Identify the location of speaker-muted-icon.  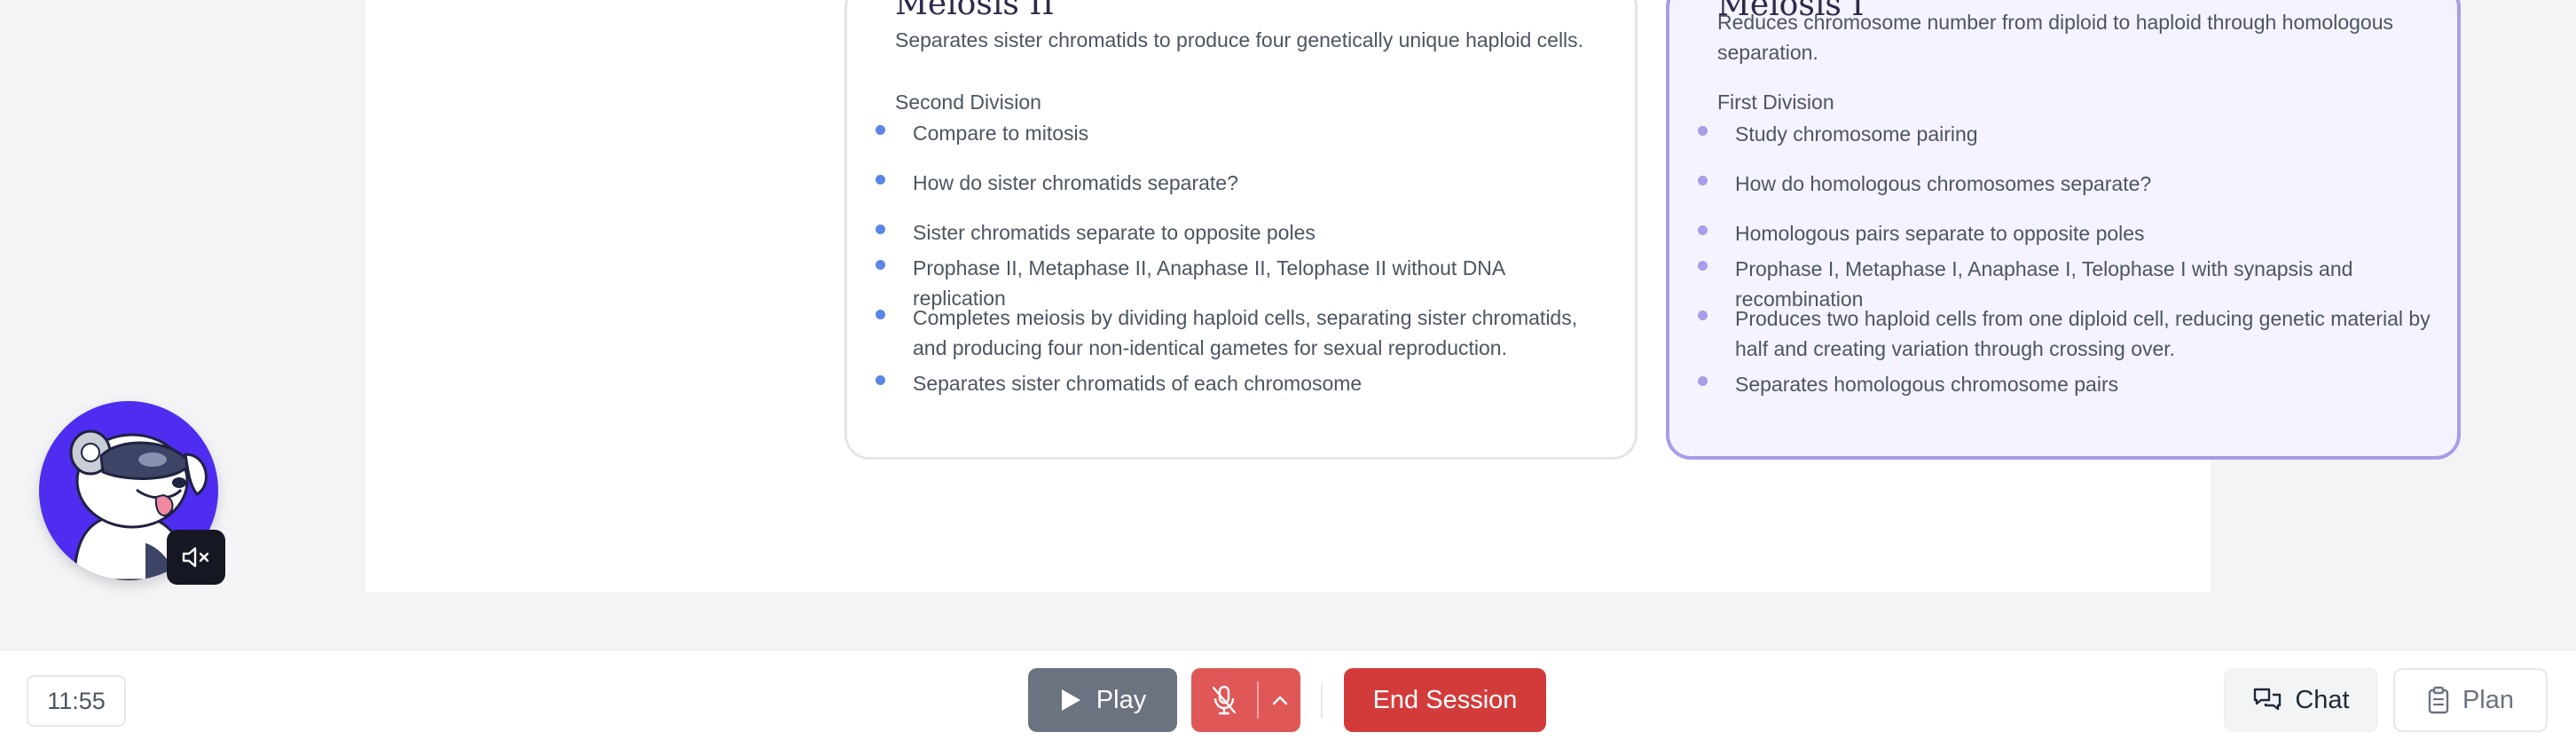
(195, 558).